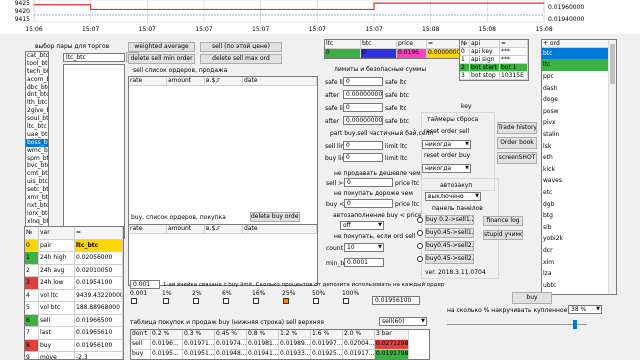 This screenshot has width=640, height=360. I want to click on percent-slider-track, so click(517, 324).